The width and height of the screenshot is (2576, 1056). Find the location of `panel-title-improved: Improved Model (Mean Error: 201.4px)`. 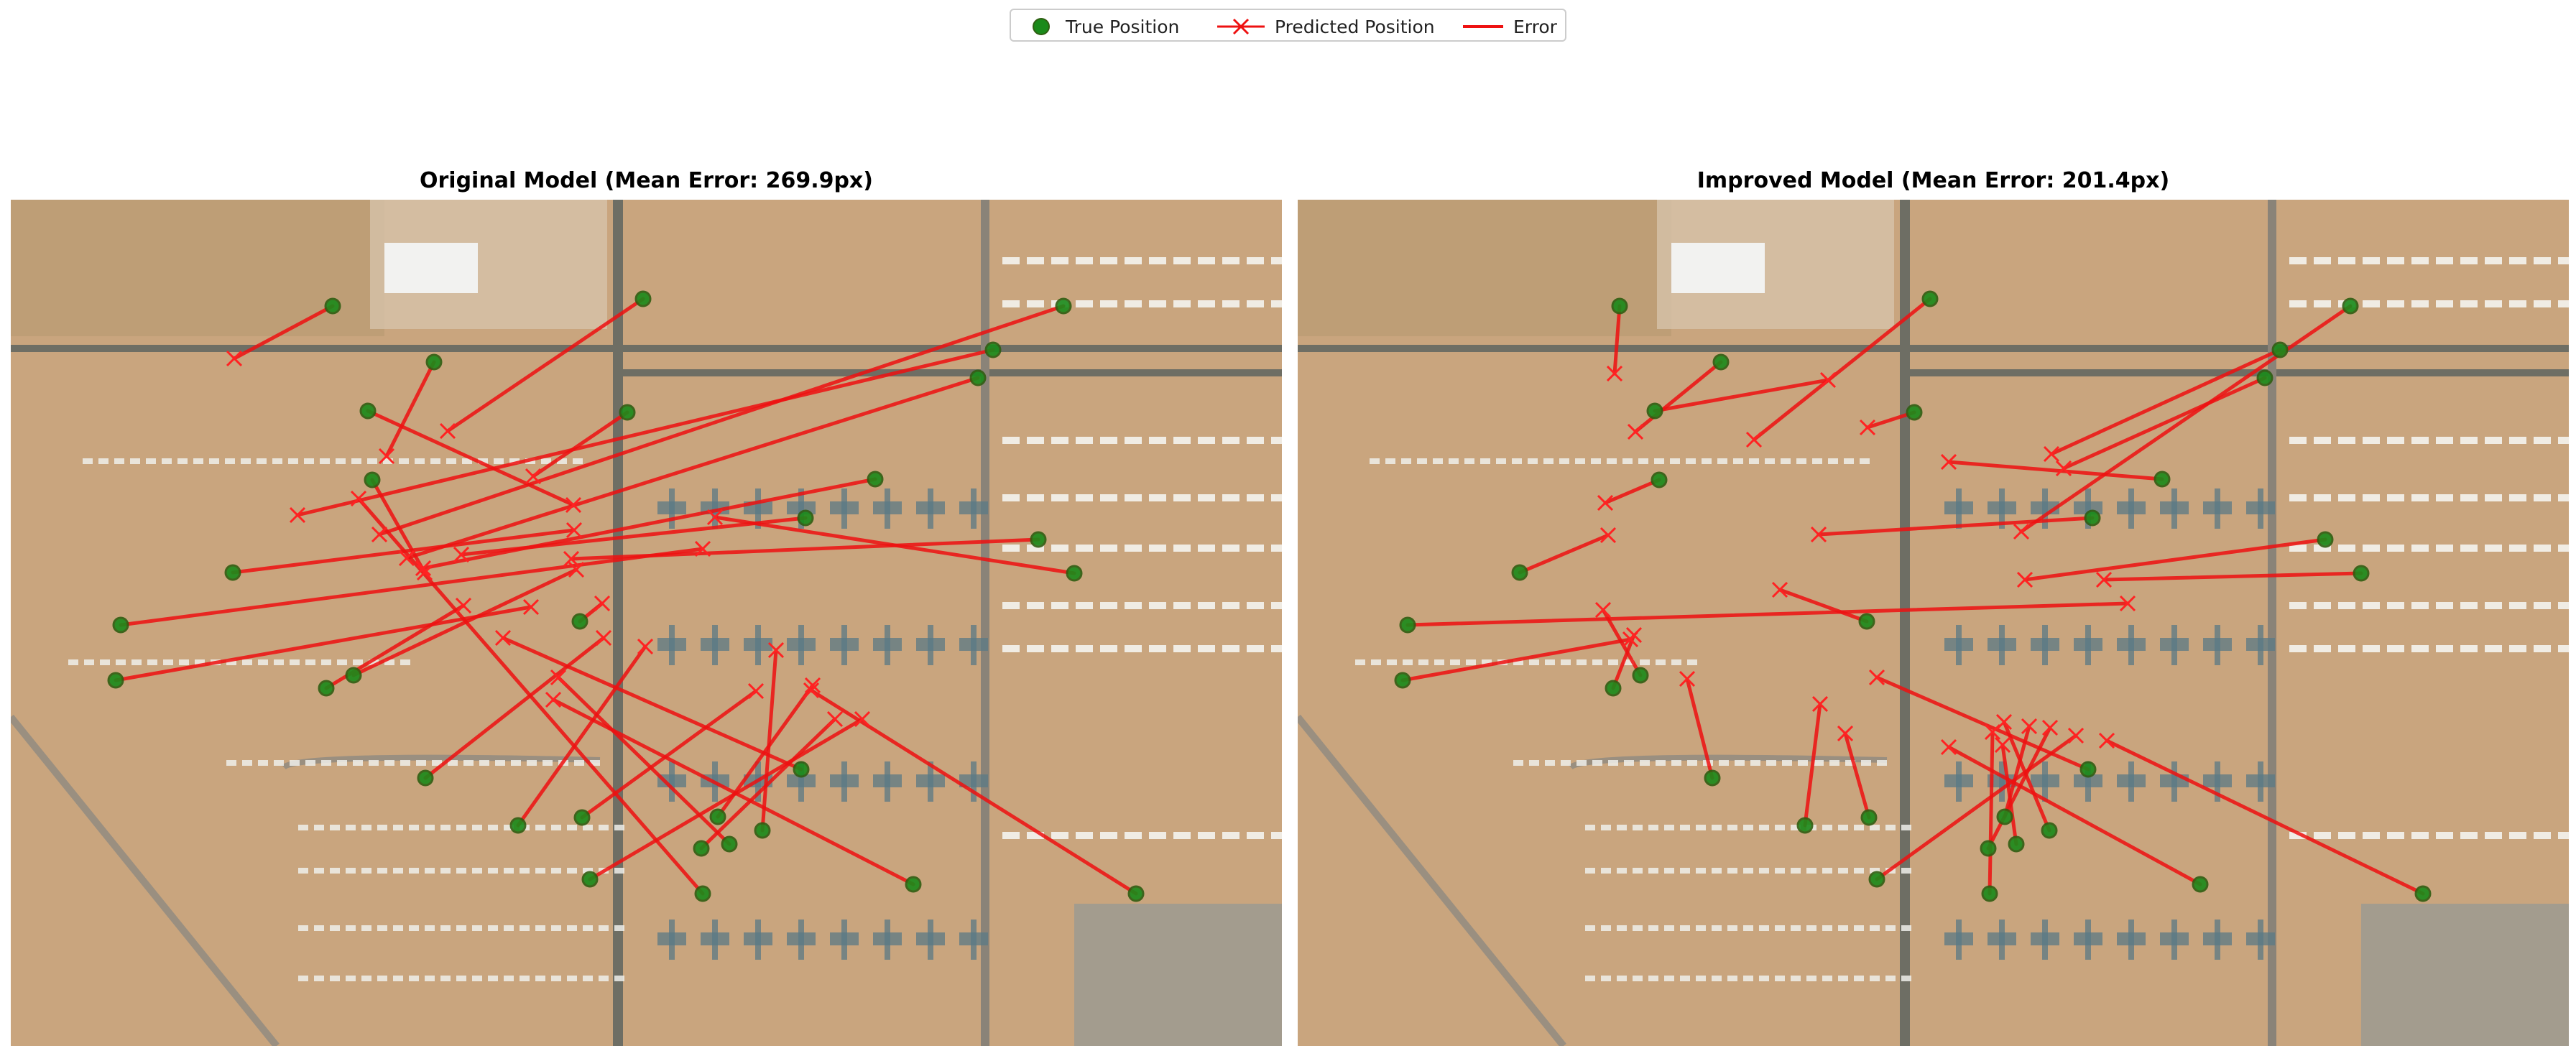

panel-title-improved: Improved Model (Mean Error: 201.4px) is located at coordinates (1933, 180).